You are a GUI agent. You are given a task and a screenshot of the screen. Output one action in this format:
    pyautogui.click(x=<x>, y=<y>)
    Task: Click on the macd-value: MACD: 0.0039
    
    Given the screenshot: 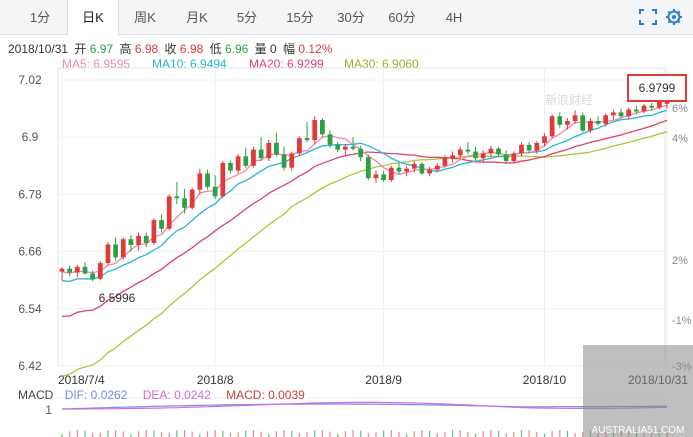 What is the action you would take?
    pyautogui.click(x=265, y=395)
    